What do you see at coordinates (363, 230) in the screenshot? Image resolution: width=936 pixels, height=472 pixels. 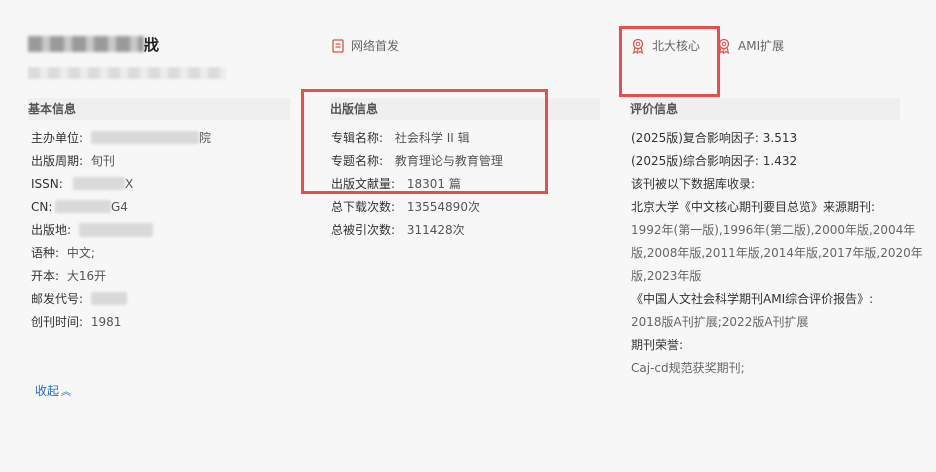 I see `publish-label: 总被引次数:` at bounding box center [363, 230].